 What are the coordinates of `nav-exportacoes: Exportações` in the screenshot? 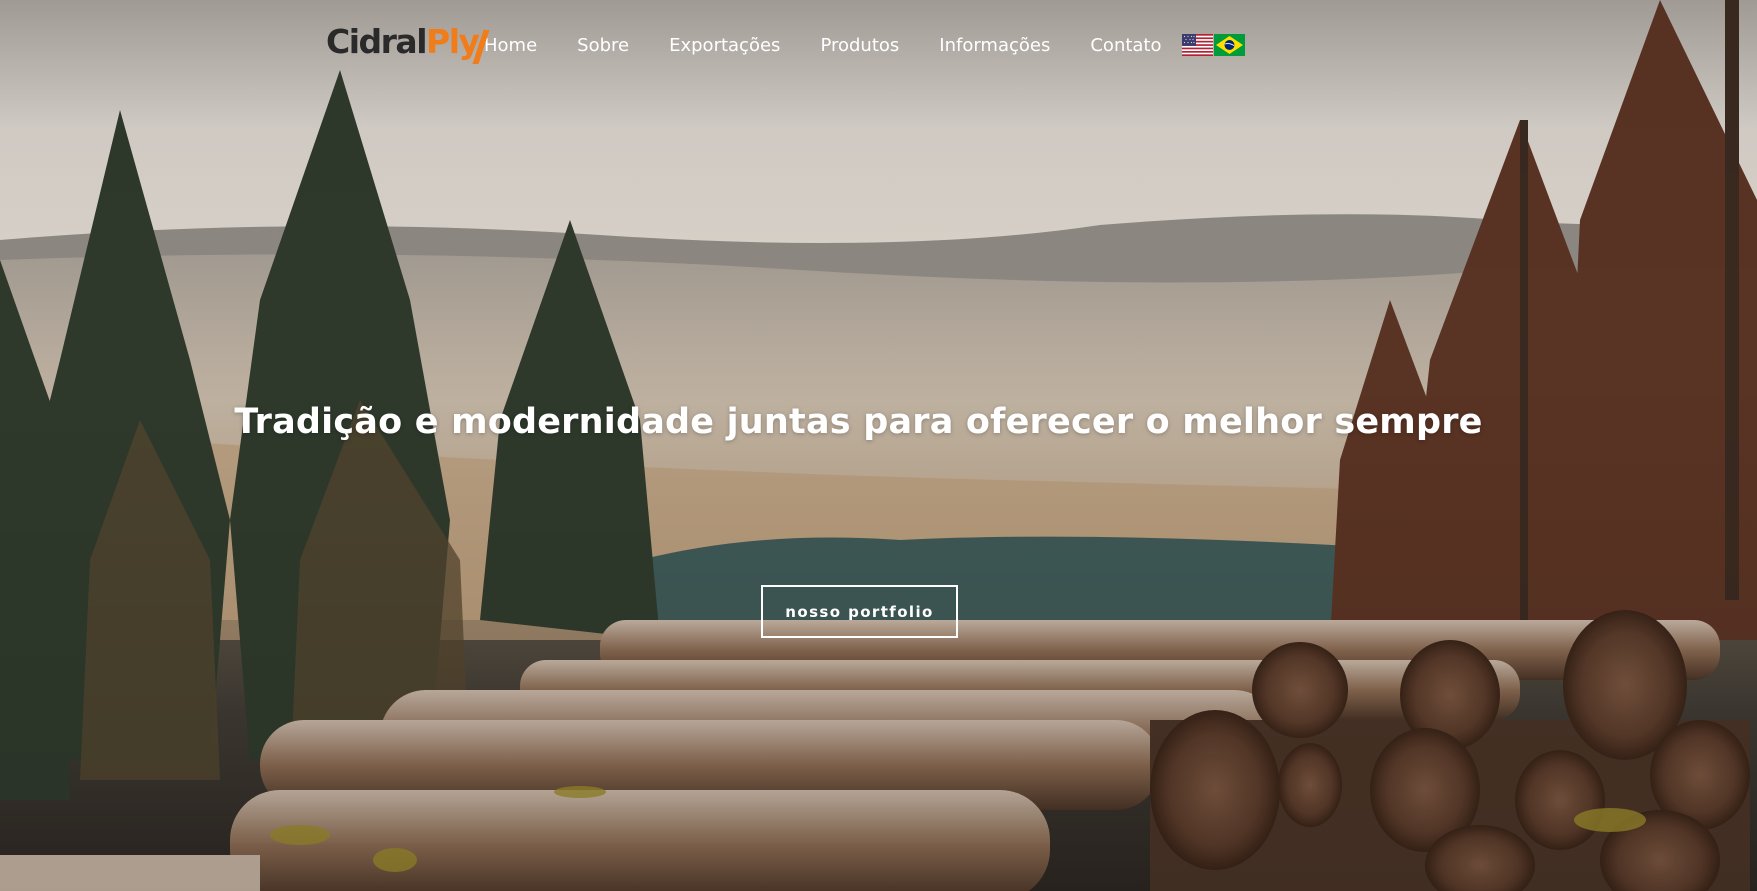 It's located at (724, 45).